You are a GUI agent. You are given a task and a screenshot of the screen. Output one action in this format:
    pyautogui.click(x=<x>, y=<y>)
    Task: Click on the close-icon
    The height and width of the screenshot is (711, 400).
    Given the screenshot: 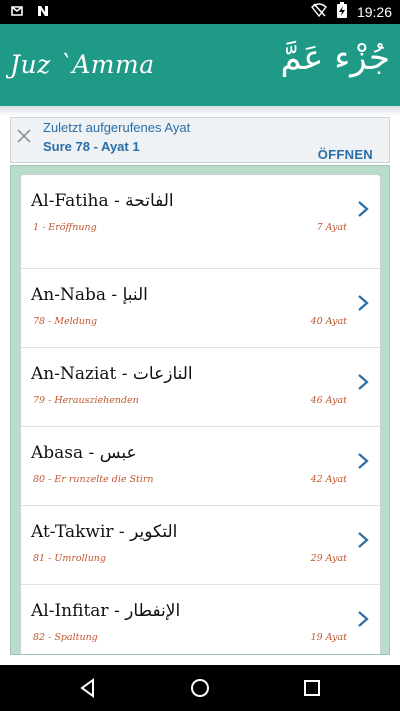 What is the action you would take?
    pyautogui.click(x=24, y=136)
    